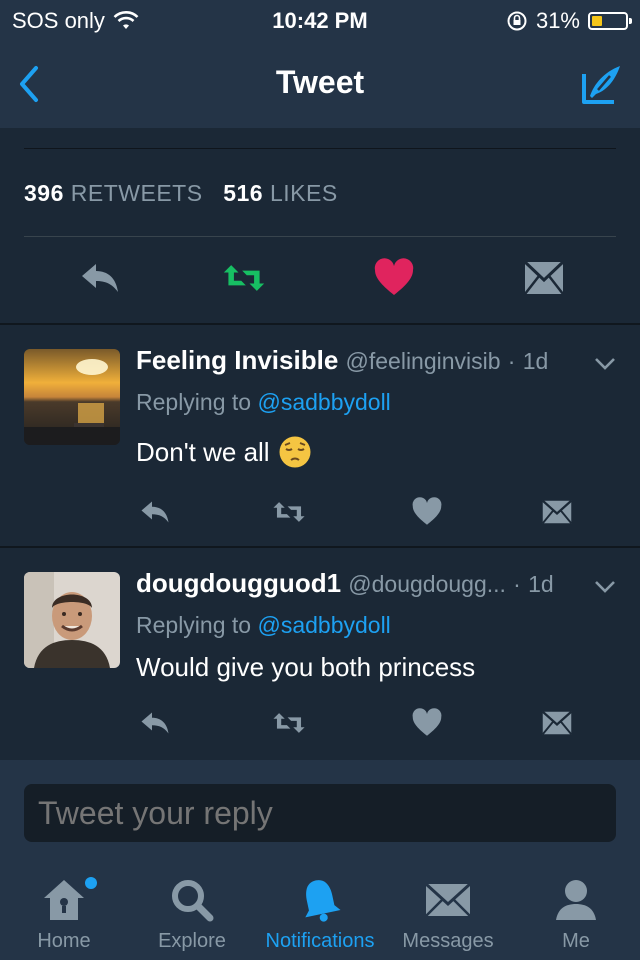 This screenshot has height=960, width=640. Describe the element at coordinates (243, 193) in the screenshot. I see `likes-count: 516` at that location.